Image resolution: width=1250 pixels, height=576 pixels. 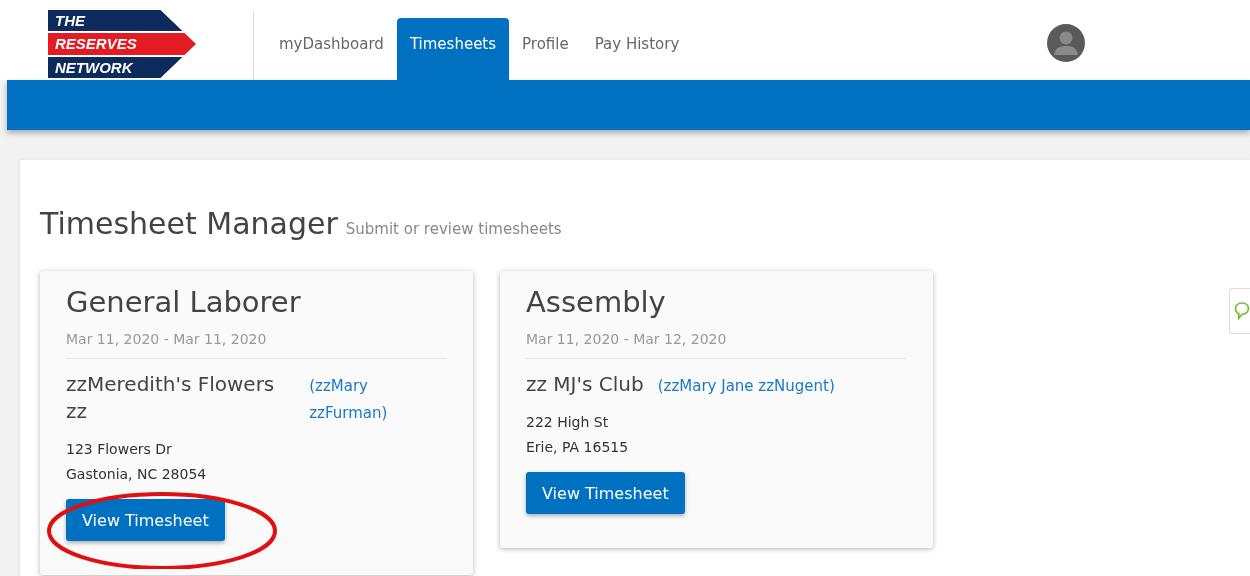 I want to click on user-avatar-icon, so click(x=1066, y=43).